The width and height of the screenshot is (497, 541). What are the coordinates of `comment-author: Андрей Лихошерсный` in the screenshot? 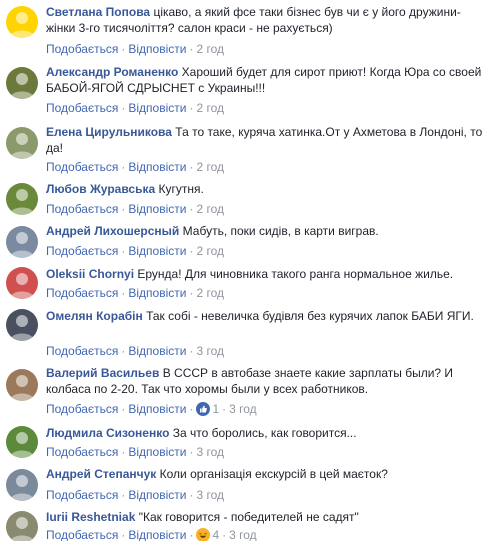 It's located at (112, 231).